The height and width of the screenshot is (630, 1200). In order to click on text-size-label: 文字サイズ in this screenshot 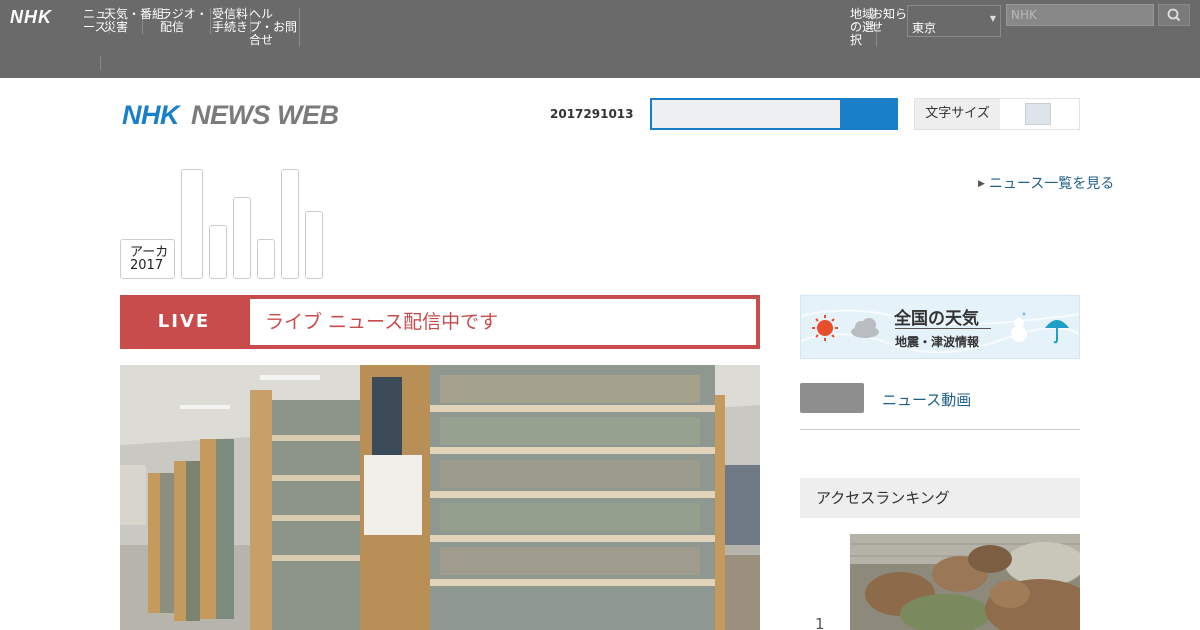, I will do `click(957, 114)`.